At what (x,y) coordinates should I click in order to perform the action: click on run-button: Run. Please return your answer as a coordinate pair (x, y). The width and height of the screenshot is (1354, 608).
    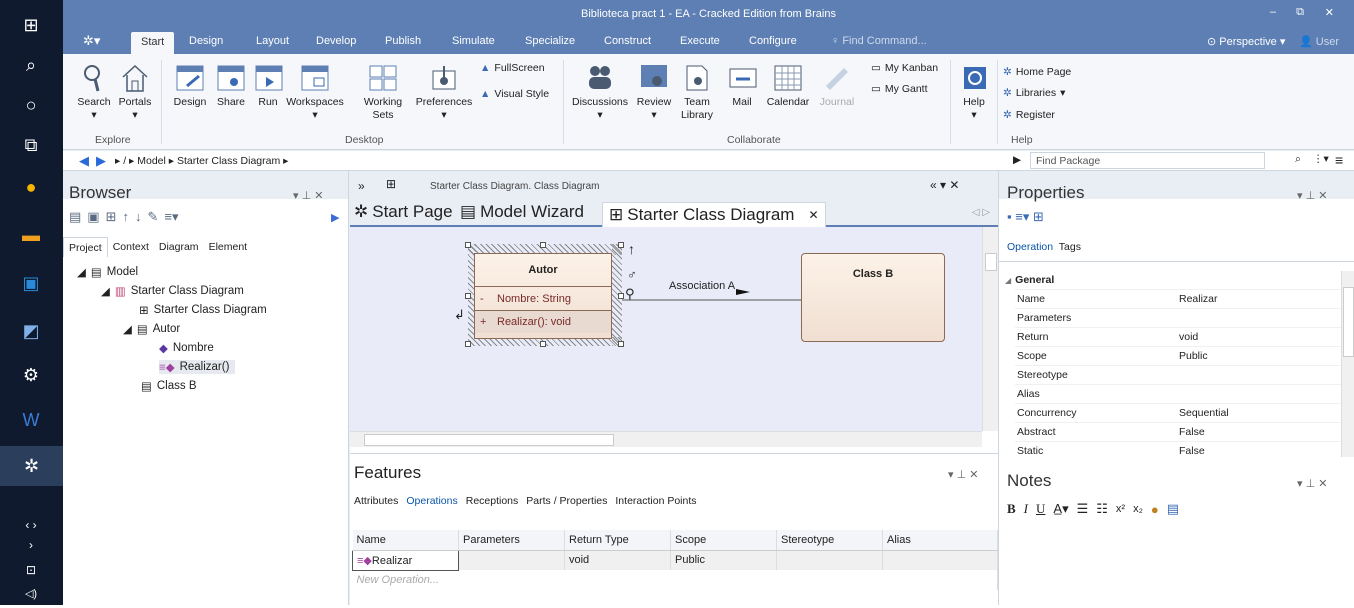
    Looking at the image, I should click on (268, 85).